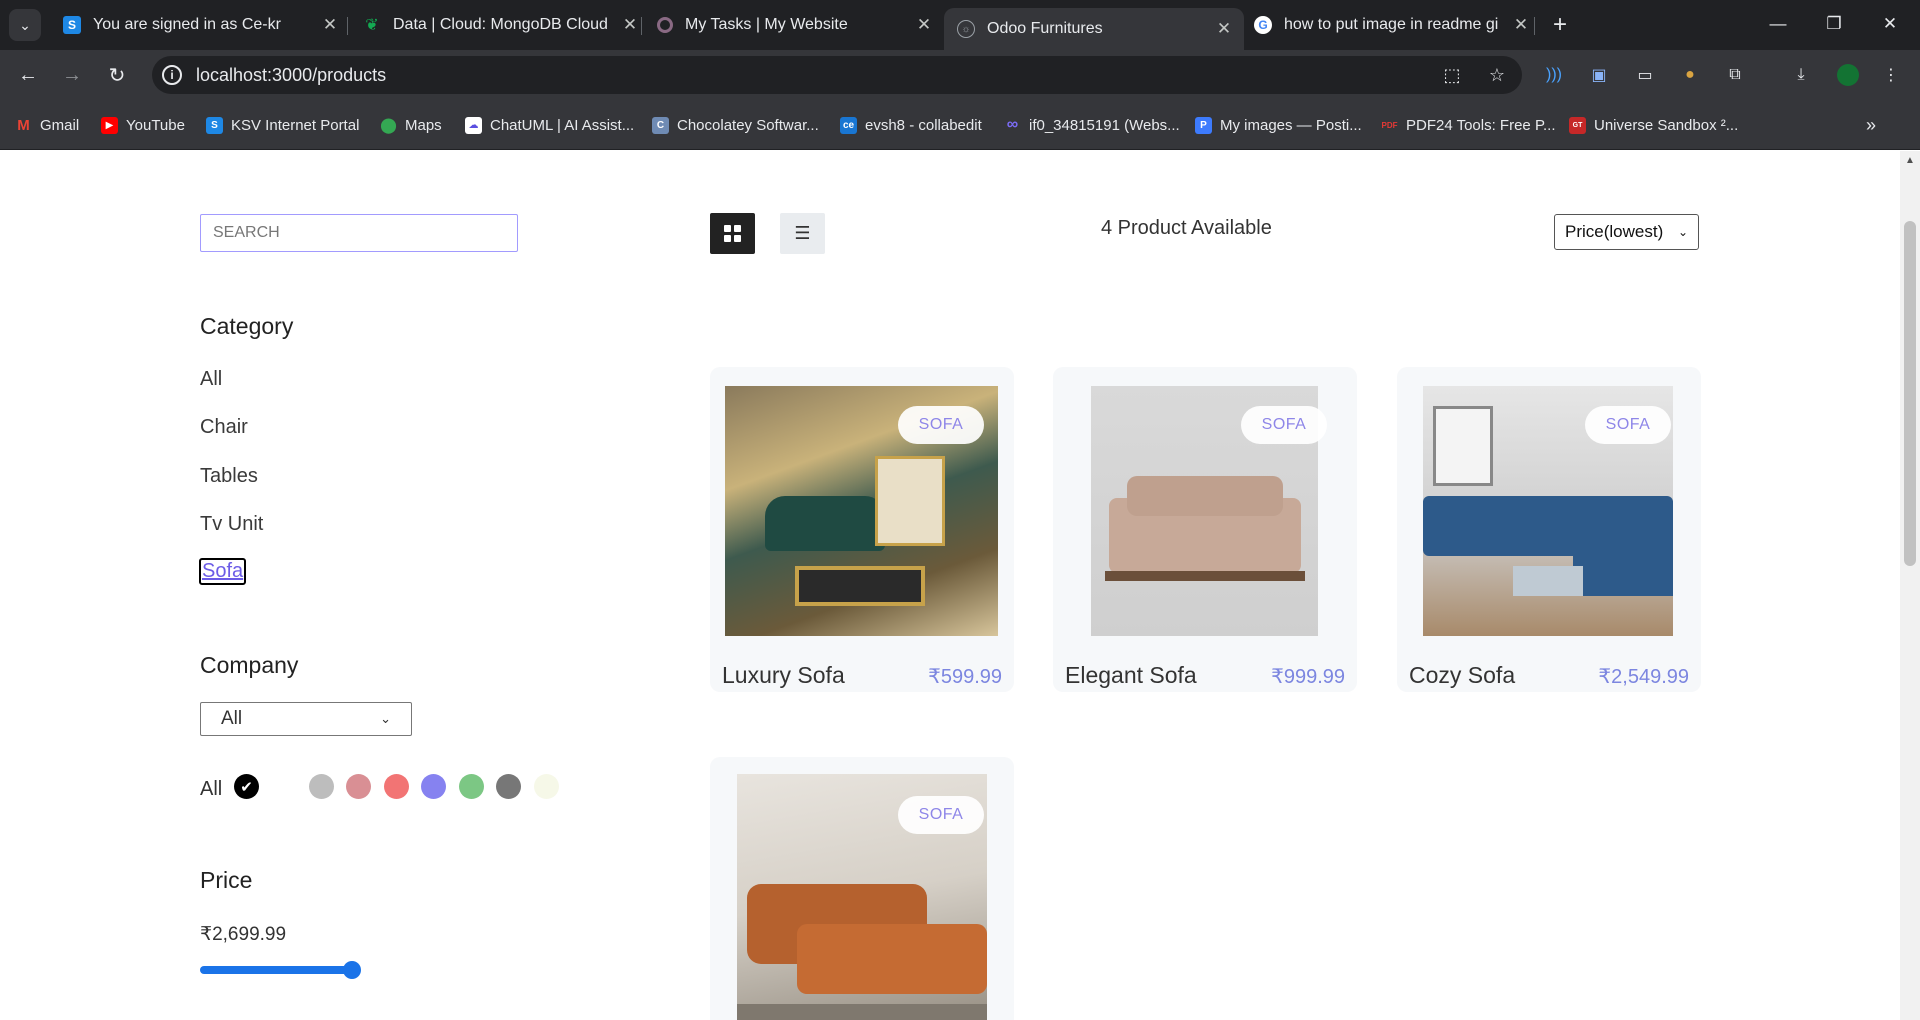 The height and width of the screenshot is (1020, 1920). Describe the element at coordinates (1614, 231) in the screenshot. I see `sort-selected-value: Price(lowest)` at that location.